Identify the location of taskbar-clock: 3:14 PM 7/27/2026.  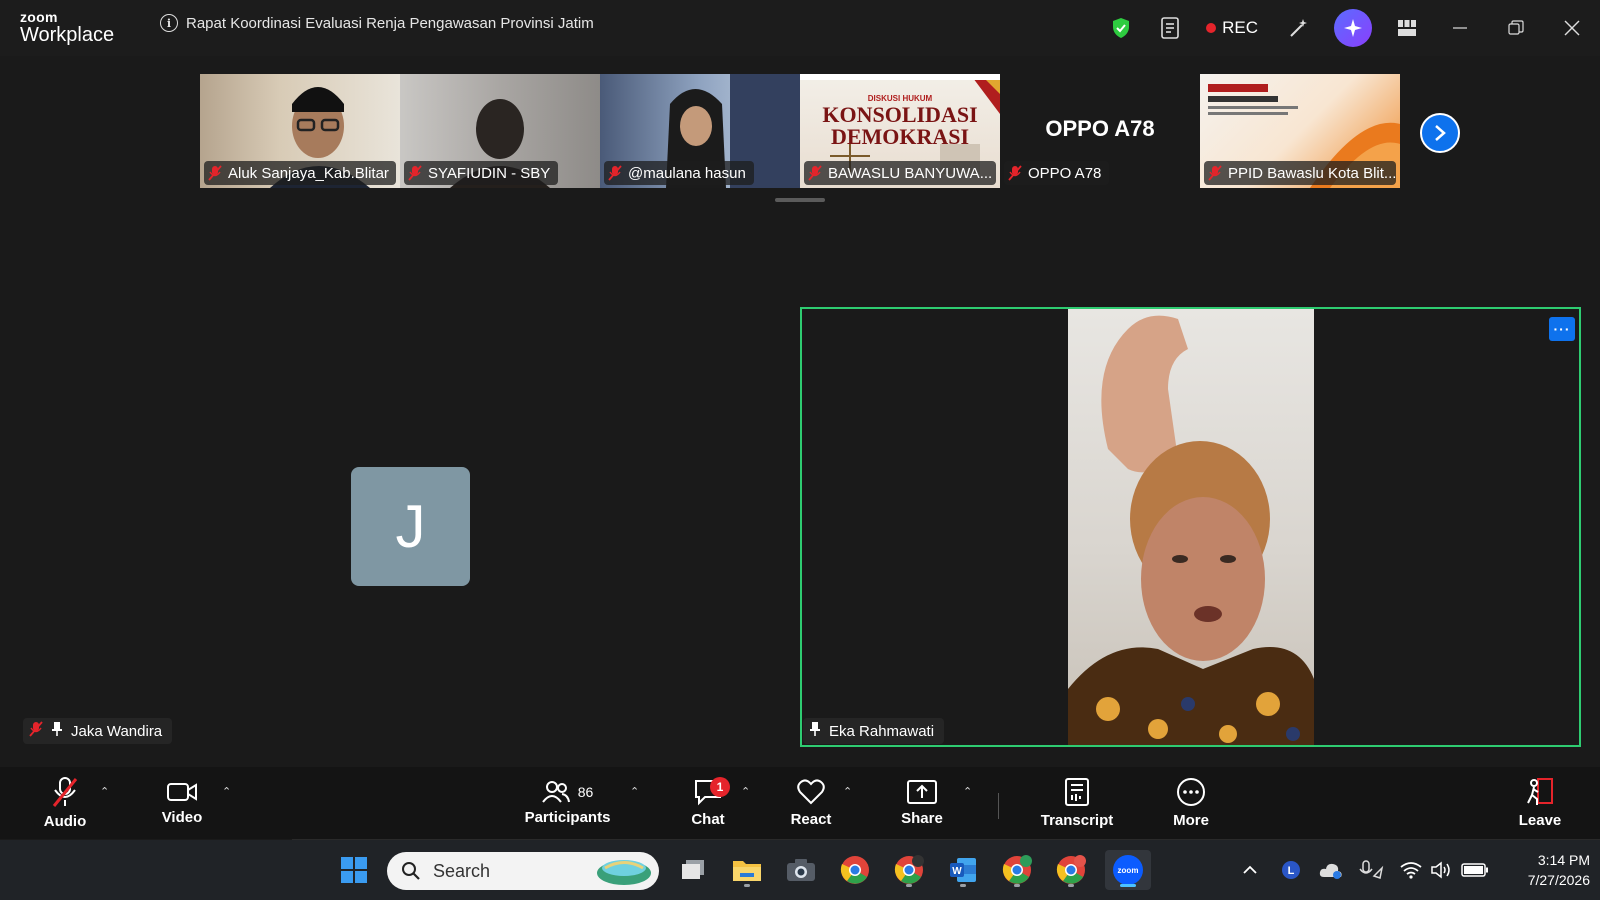
(1545, 870).